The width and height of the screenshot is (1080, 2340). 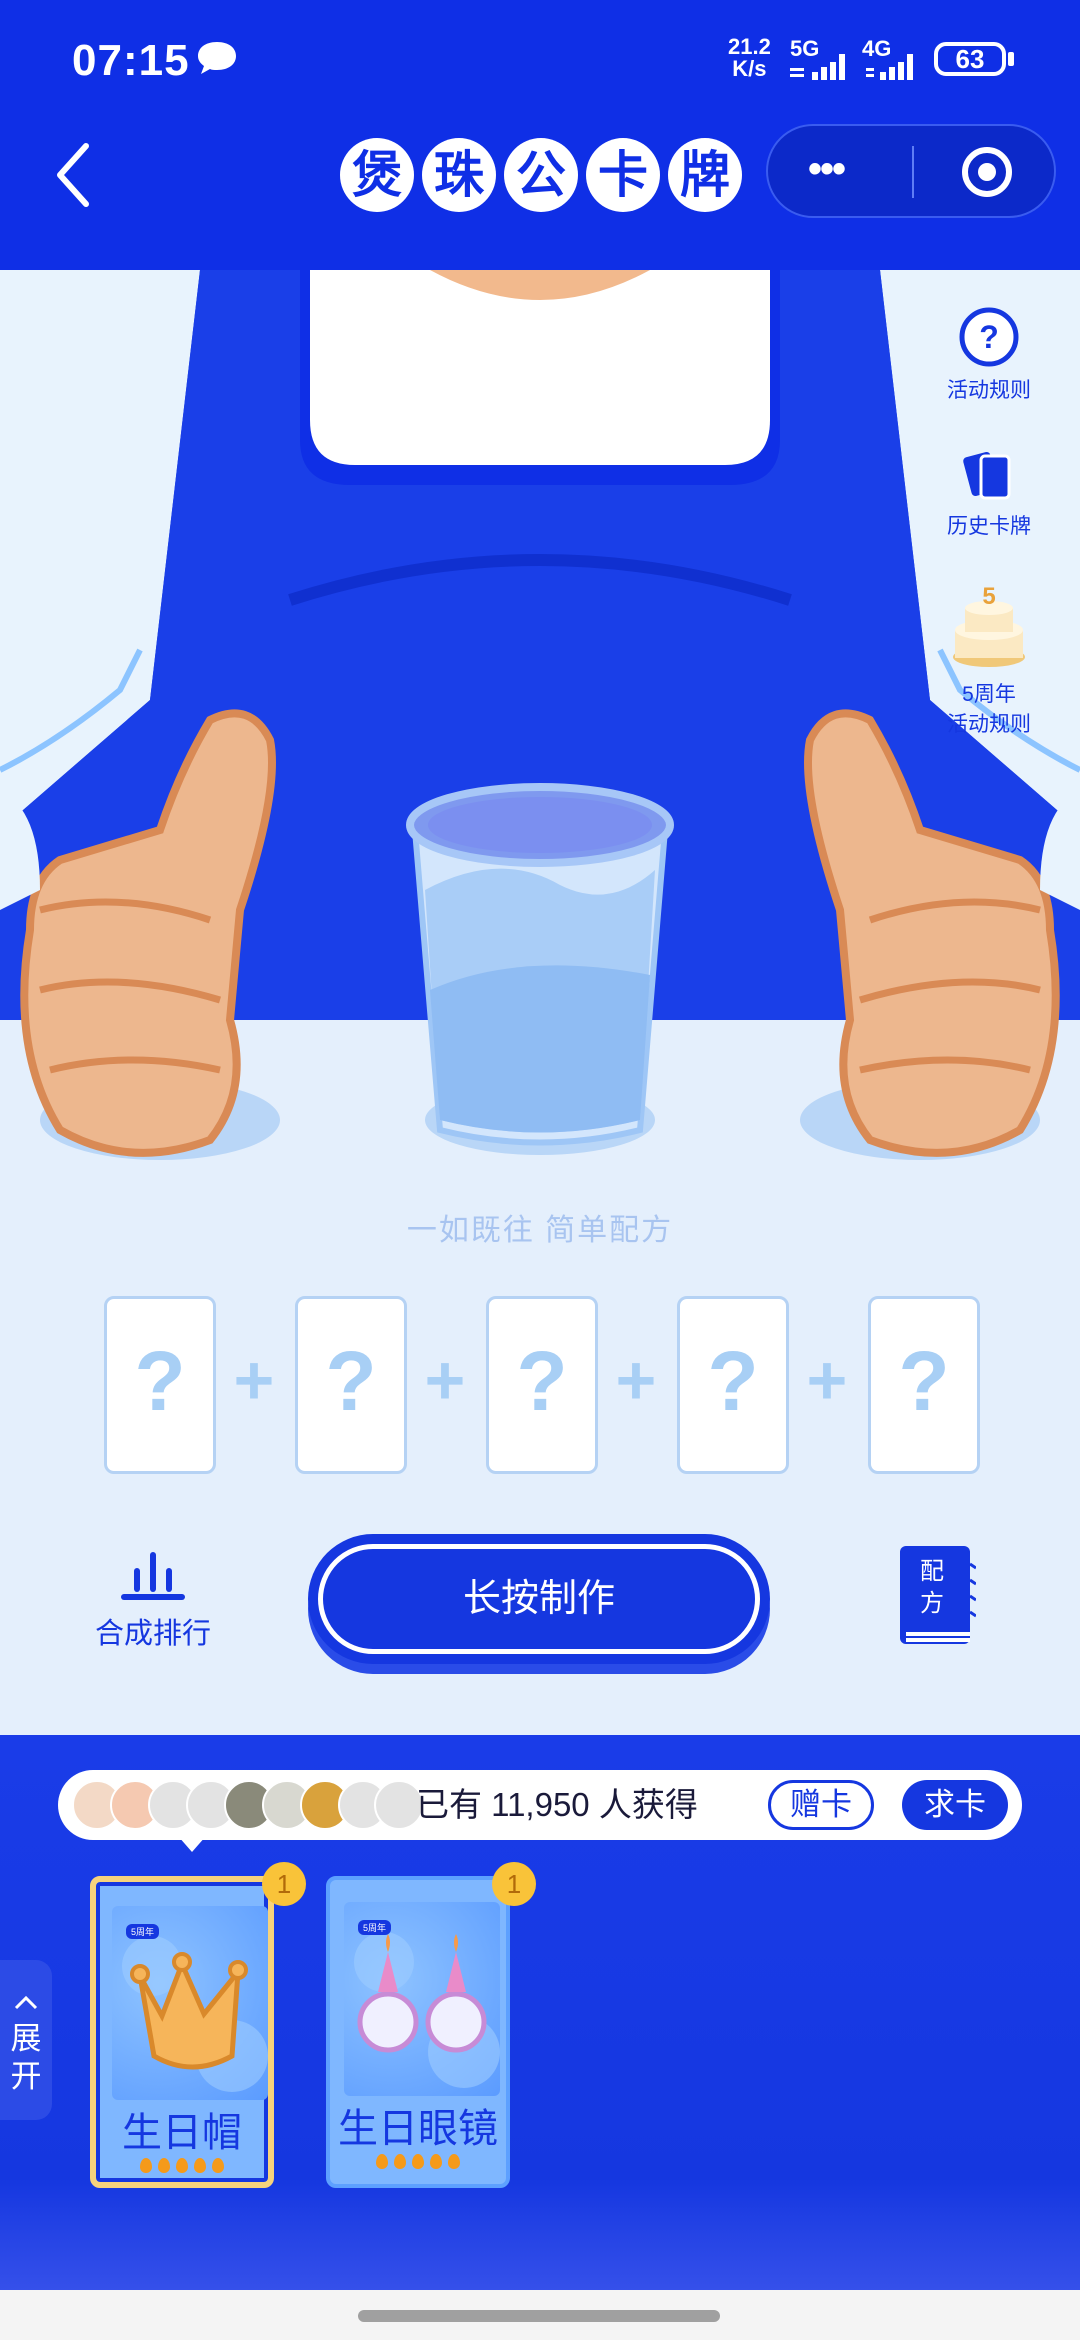 What do you see at coordinates (987, 475) in the screenshot?
I see `cards-stack-icon` at bounding box center [987, 475].